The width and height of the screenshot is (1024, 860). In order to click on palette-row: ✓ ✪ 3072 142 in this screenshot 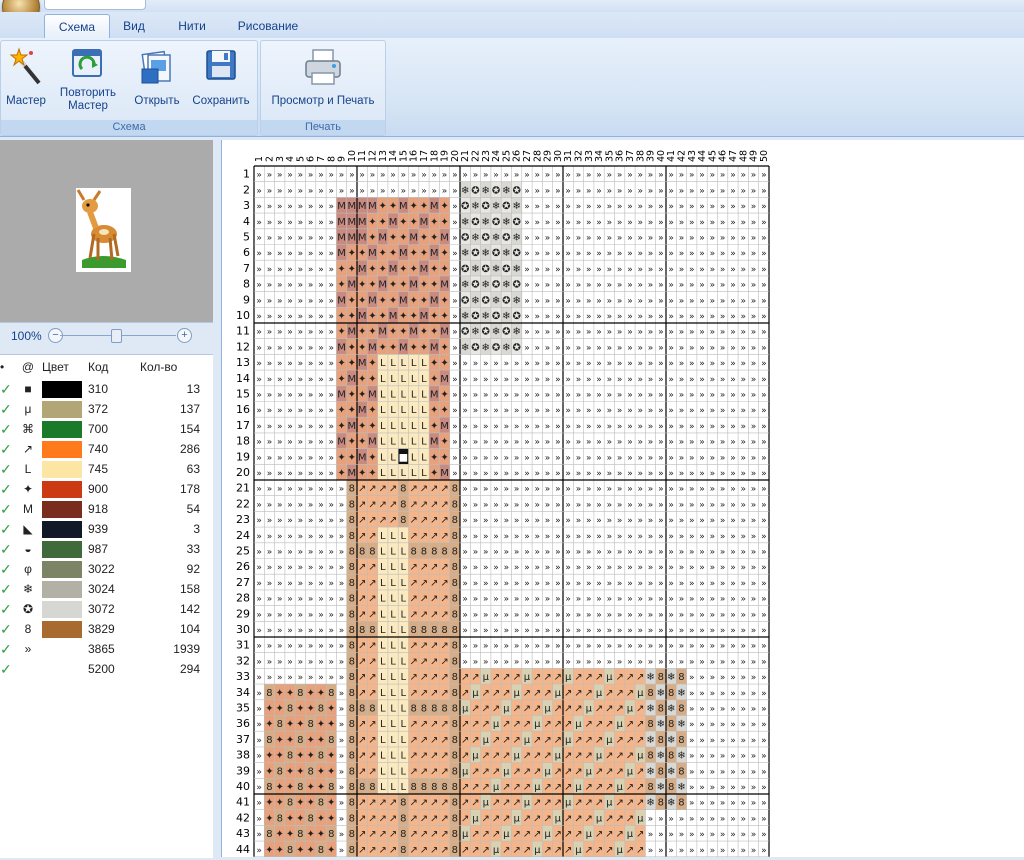, I will do `click(100, 609)`.